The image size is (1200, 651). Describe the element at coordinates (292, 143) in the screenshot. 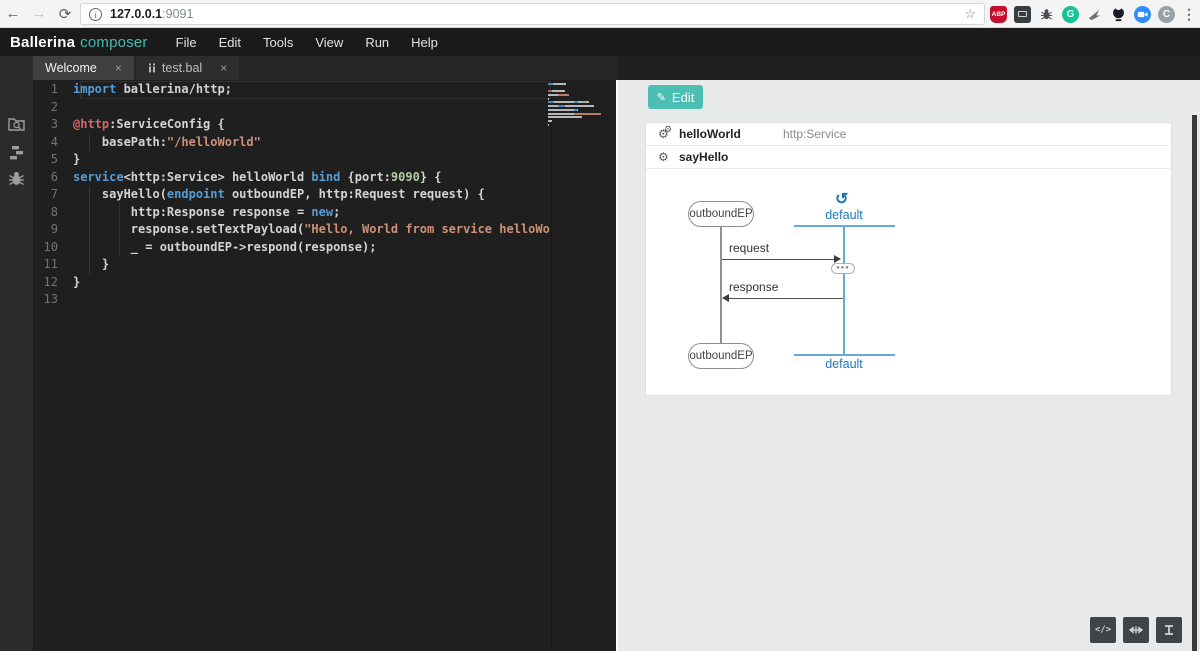

I see `code-line: 4 basePath:"/helloWorld"` at that location.